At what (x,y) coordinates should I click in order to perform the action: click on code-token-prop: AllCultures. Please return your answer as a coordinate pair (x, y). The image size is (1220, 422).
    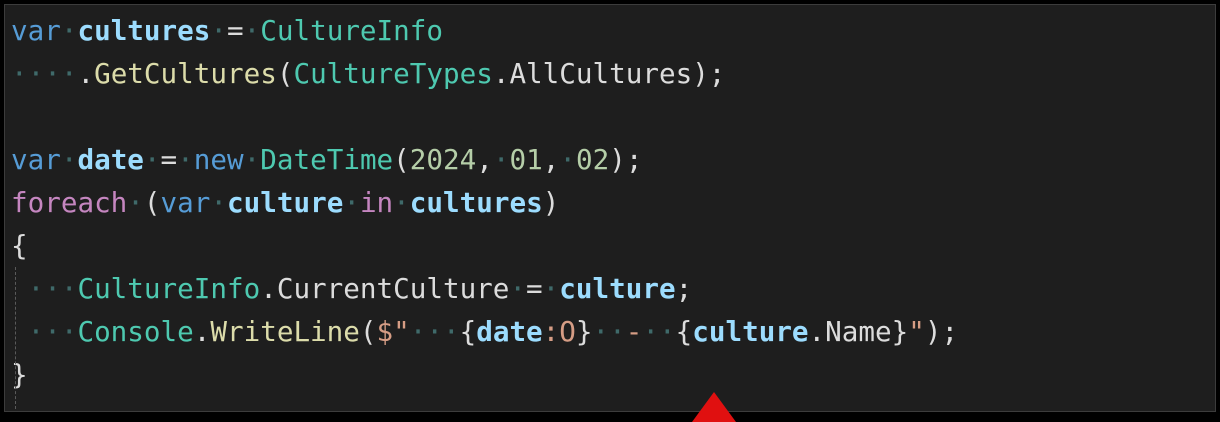
    Looking at the image, I should click on (601, 73).